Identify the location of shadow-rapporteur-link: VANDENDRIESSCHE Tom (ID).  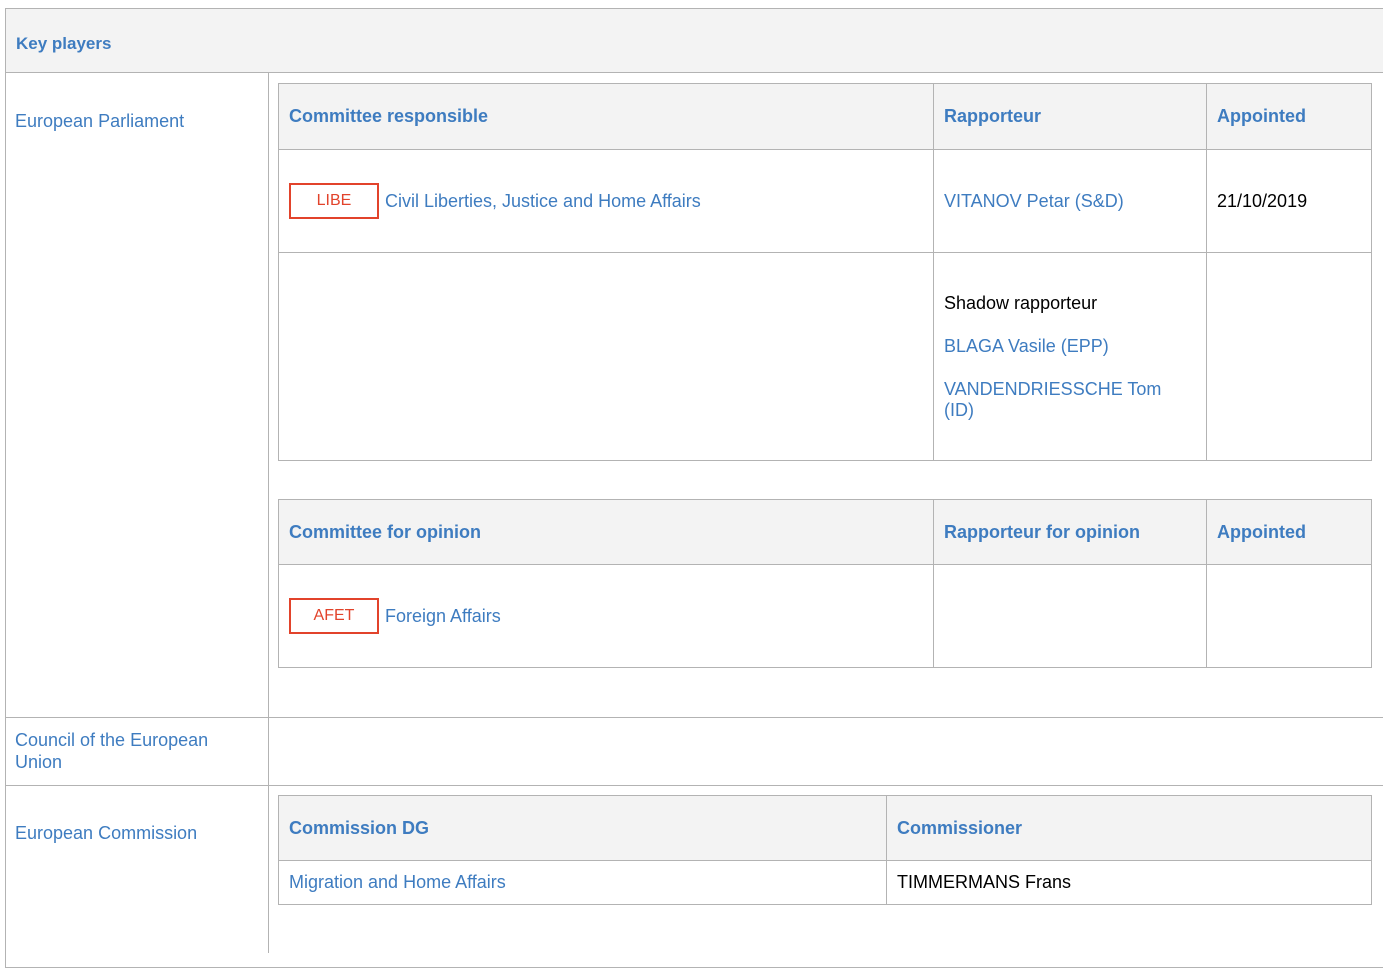
(1054, 400).